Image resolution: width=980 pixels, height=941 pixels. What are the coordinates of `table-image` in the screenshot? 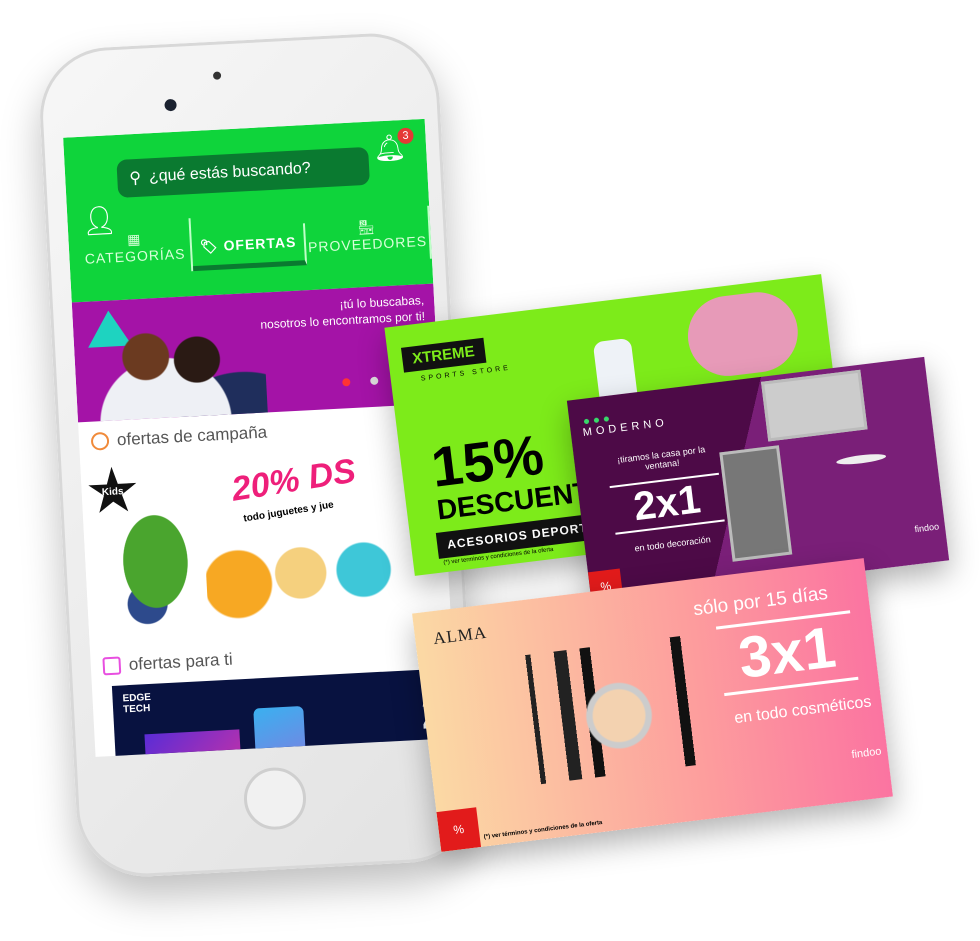 It's located at (861, 459).